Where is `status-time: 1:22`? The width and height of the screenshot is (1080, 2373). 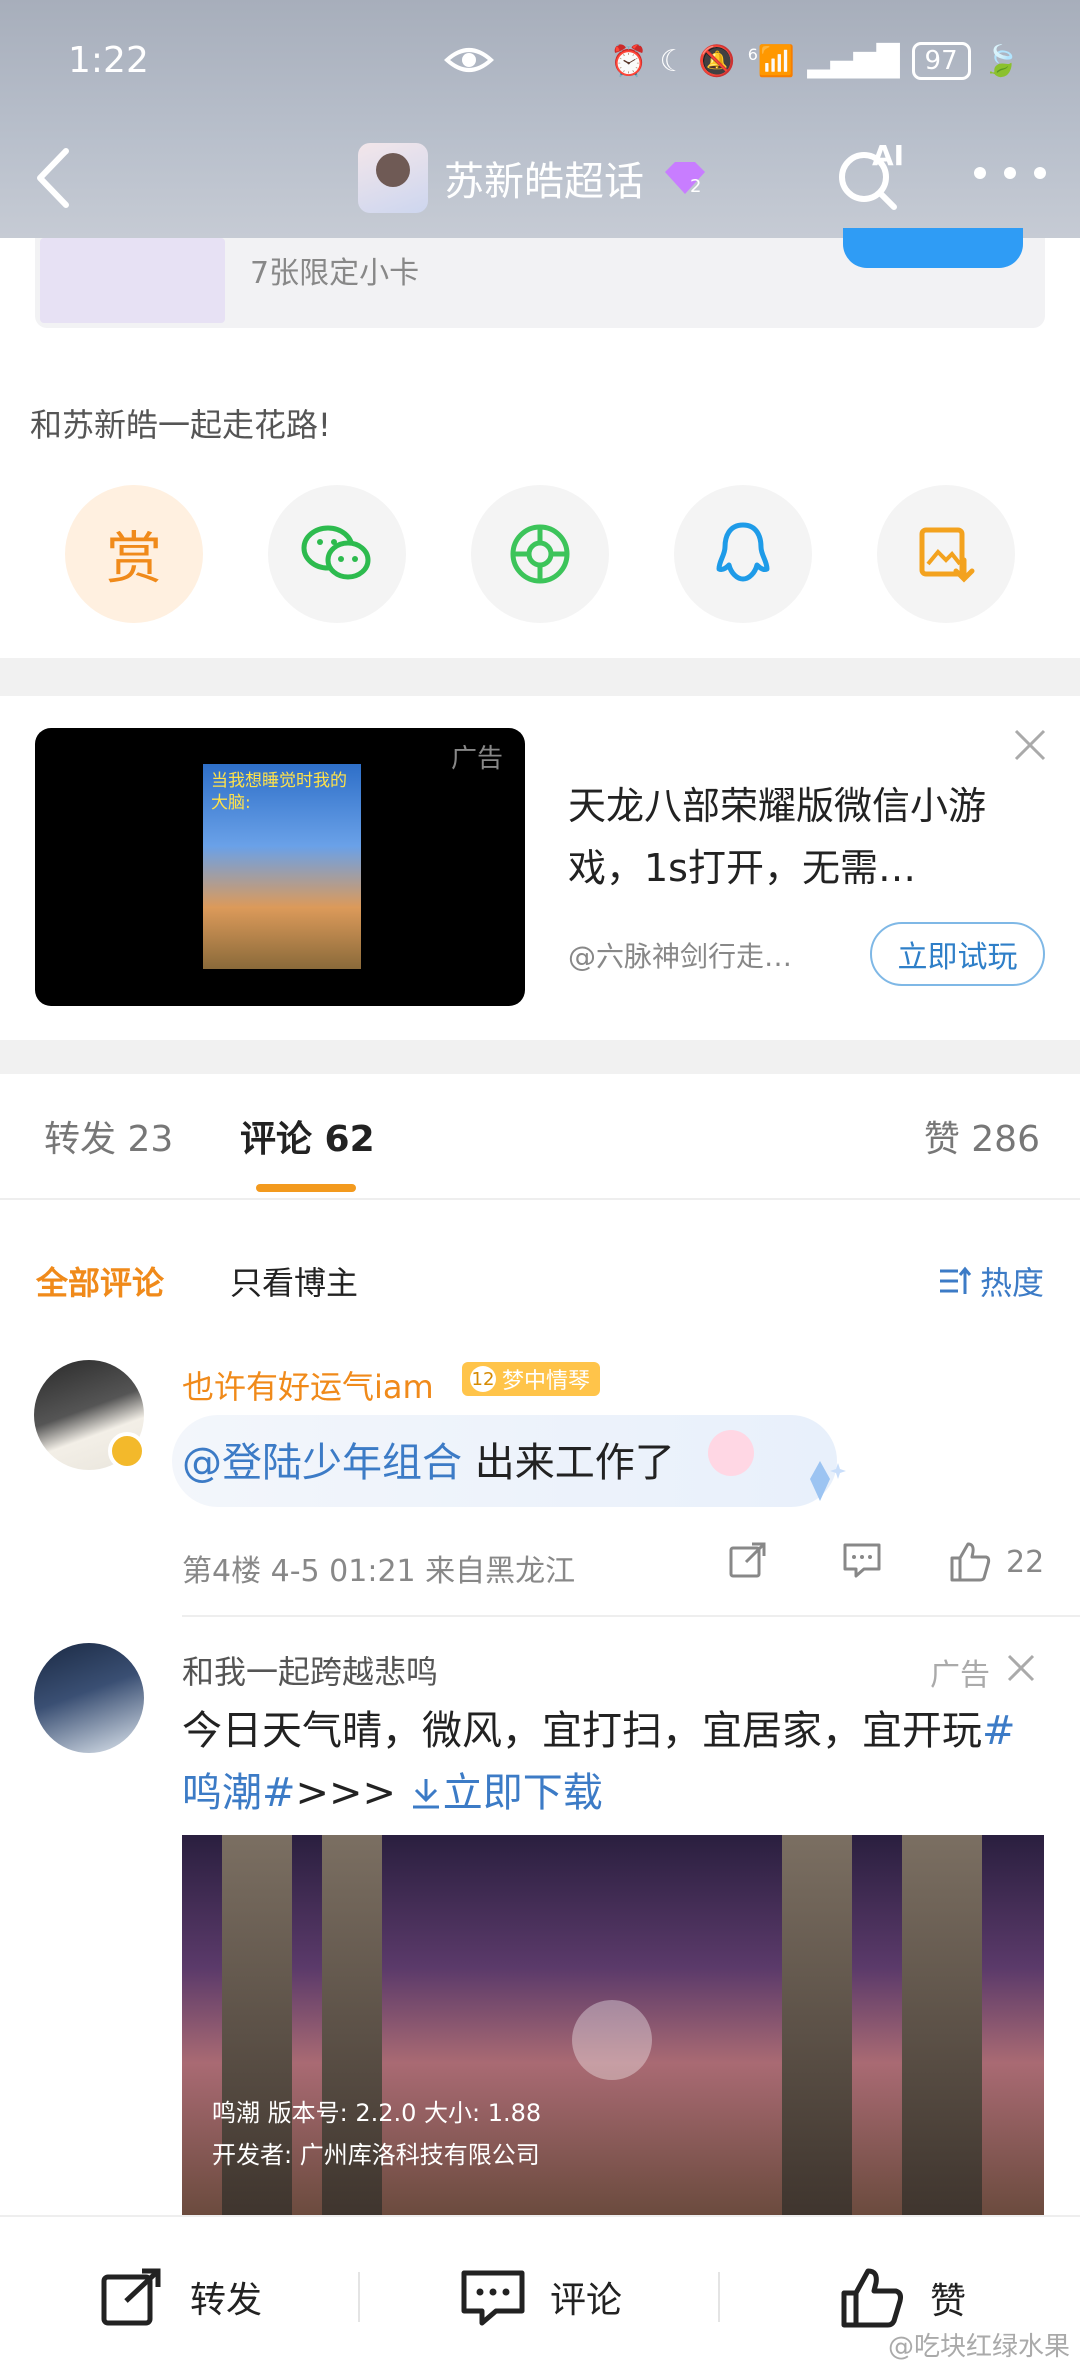
status-time: 1:22 is located at coordinates (108, 60).